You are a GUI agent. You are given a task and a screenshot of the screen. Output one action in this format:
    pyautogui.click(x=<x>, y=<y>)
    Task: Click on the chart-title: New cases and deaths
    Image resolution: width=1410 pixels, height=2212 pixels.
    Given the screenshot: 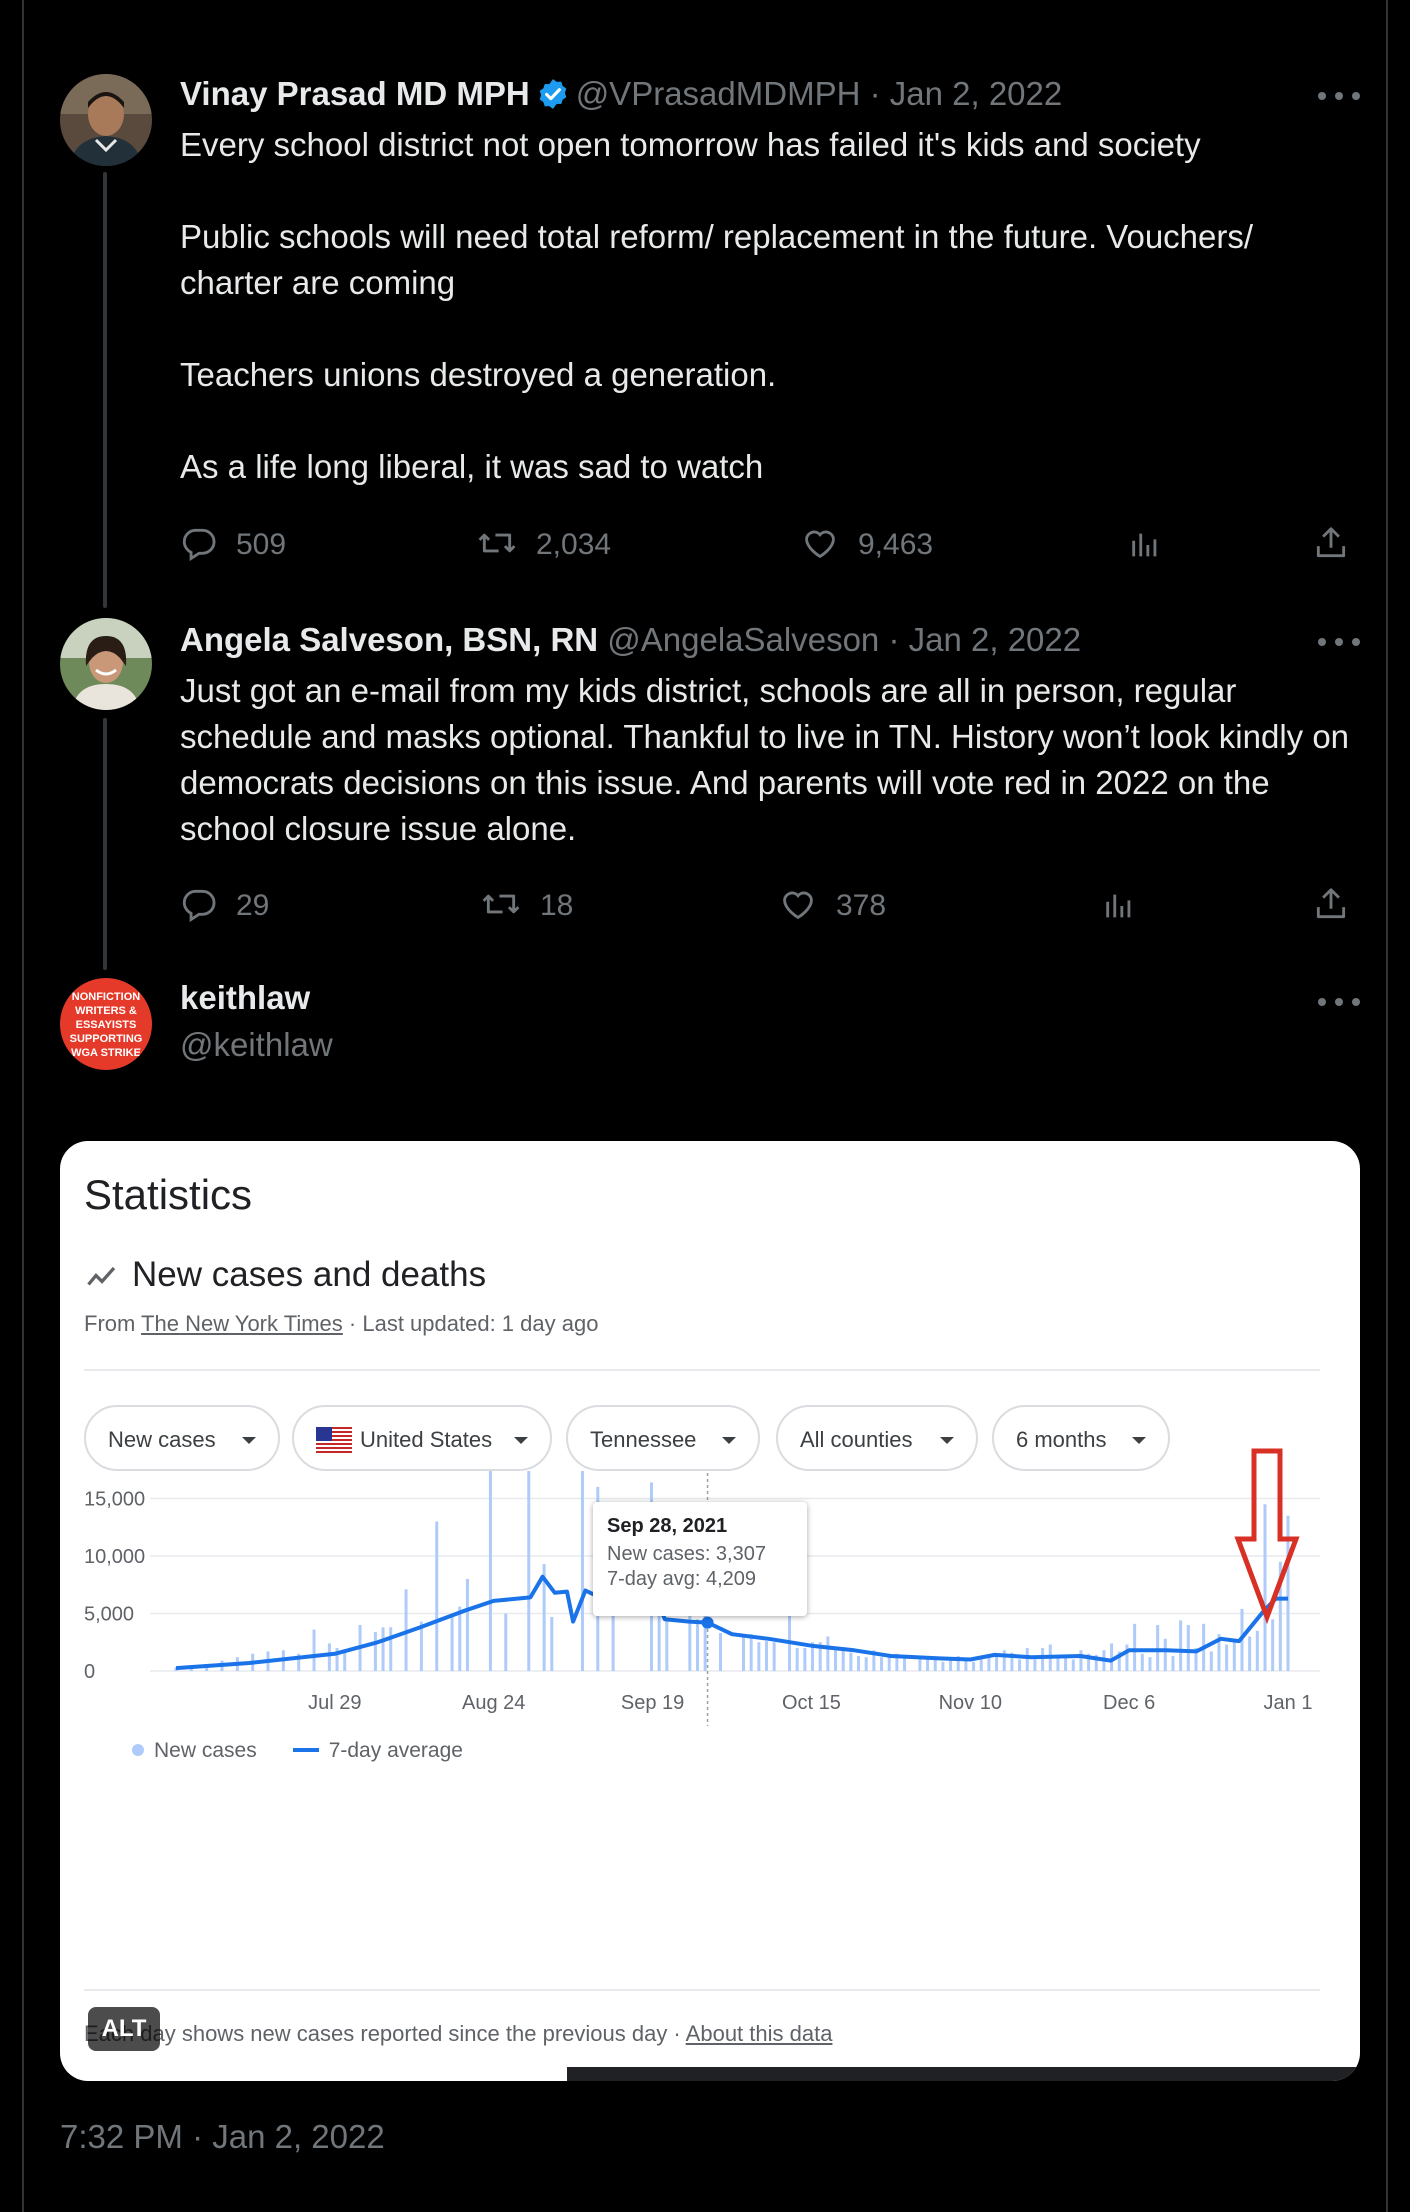 What is the action you would take?
    pyautogui.click(x=309, y=1274)
    